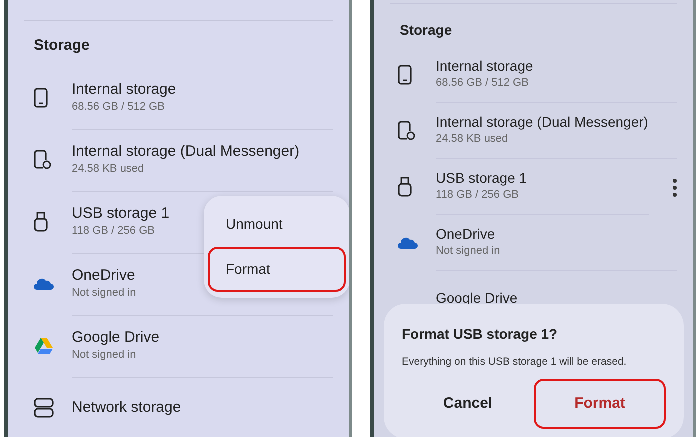 The height and width of the screenshot is (437, 700). Describe the element at coordinates (178, 347) in the screenshot. I see `storage-row: Google Drive Not signed in` at that location.